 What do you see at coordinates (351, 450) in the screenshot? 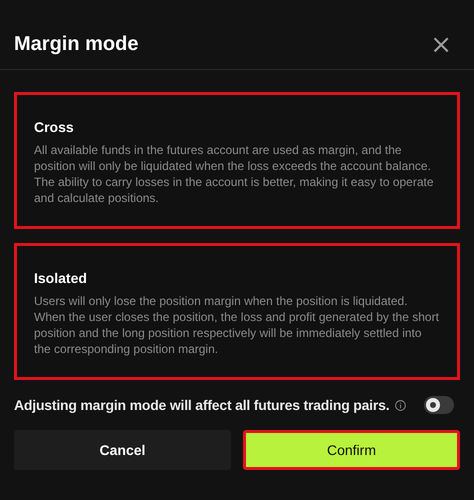
I see `confirm-button: Confirm` at bounding box center [351, 450].